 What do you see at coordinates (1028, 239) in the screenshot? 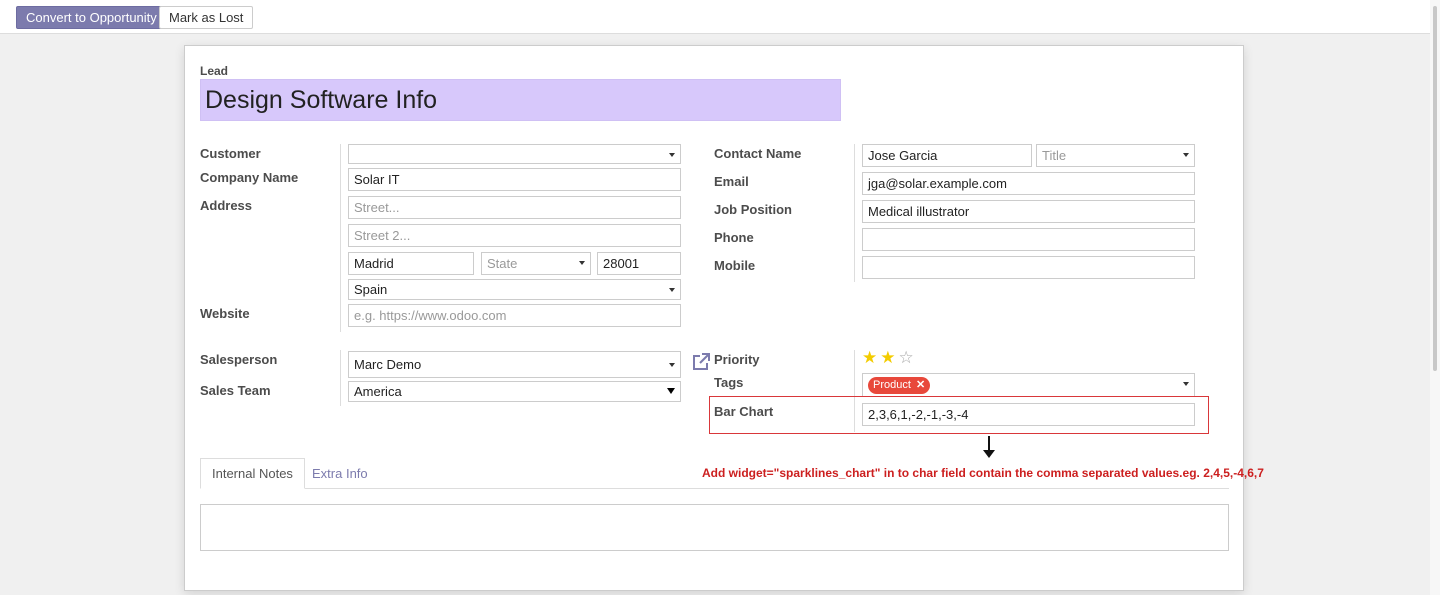
I see `phone-input` at bounding box center [1028, 239].